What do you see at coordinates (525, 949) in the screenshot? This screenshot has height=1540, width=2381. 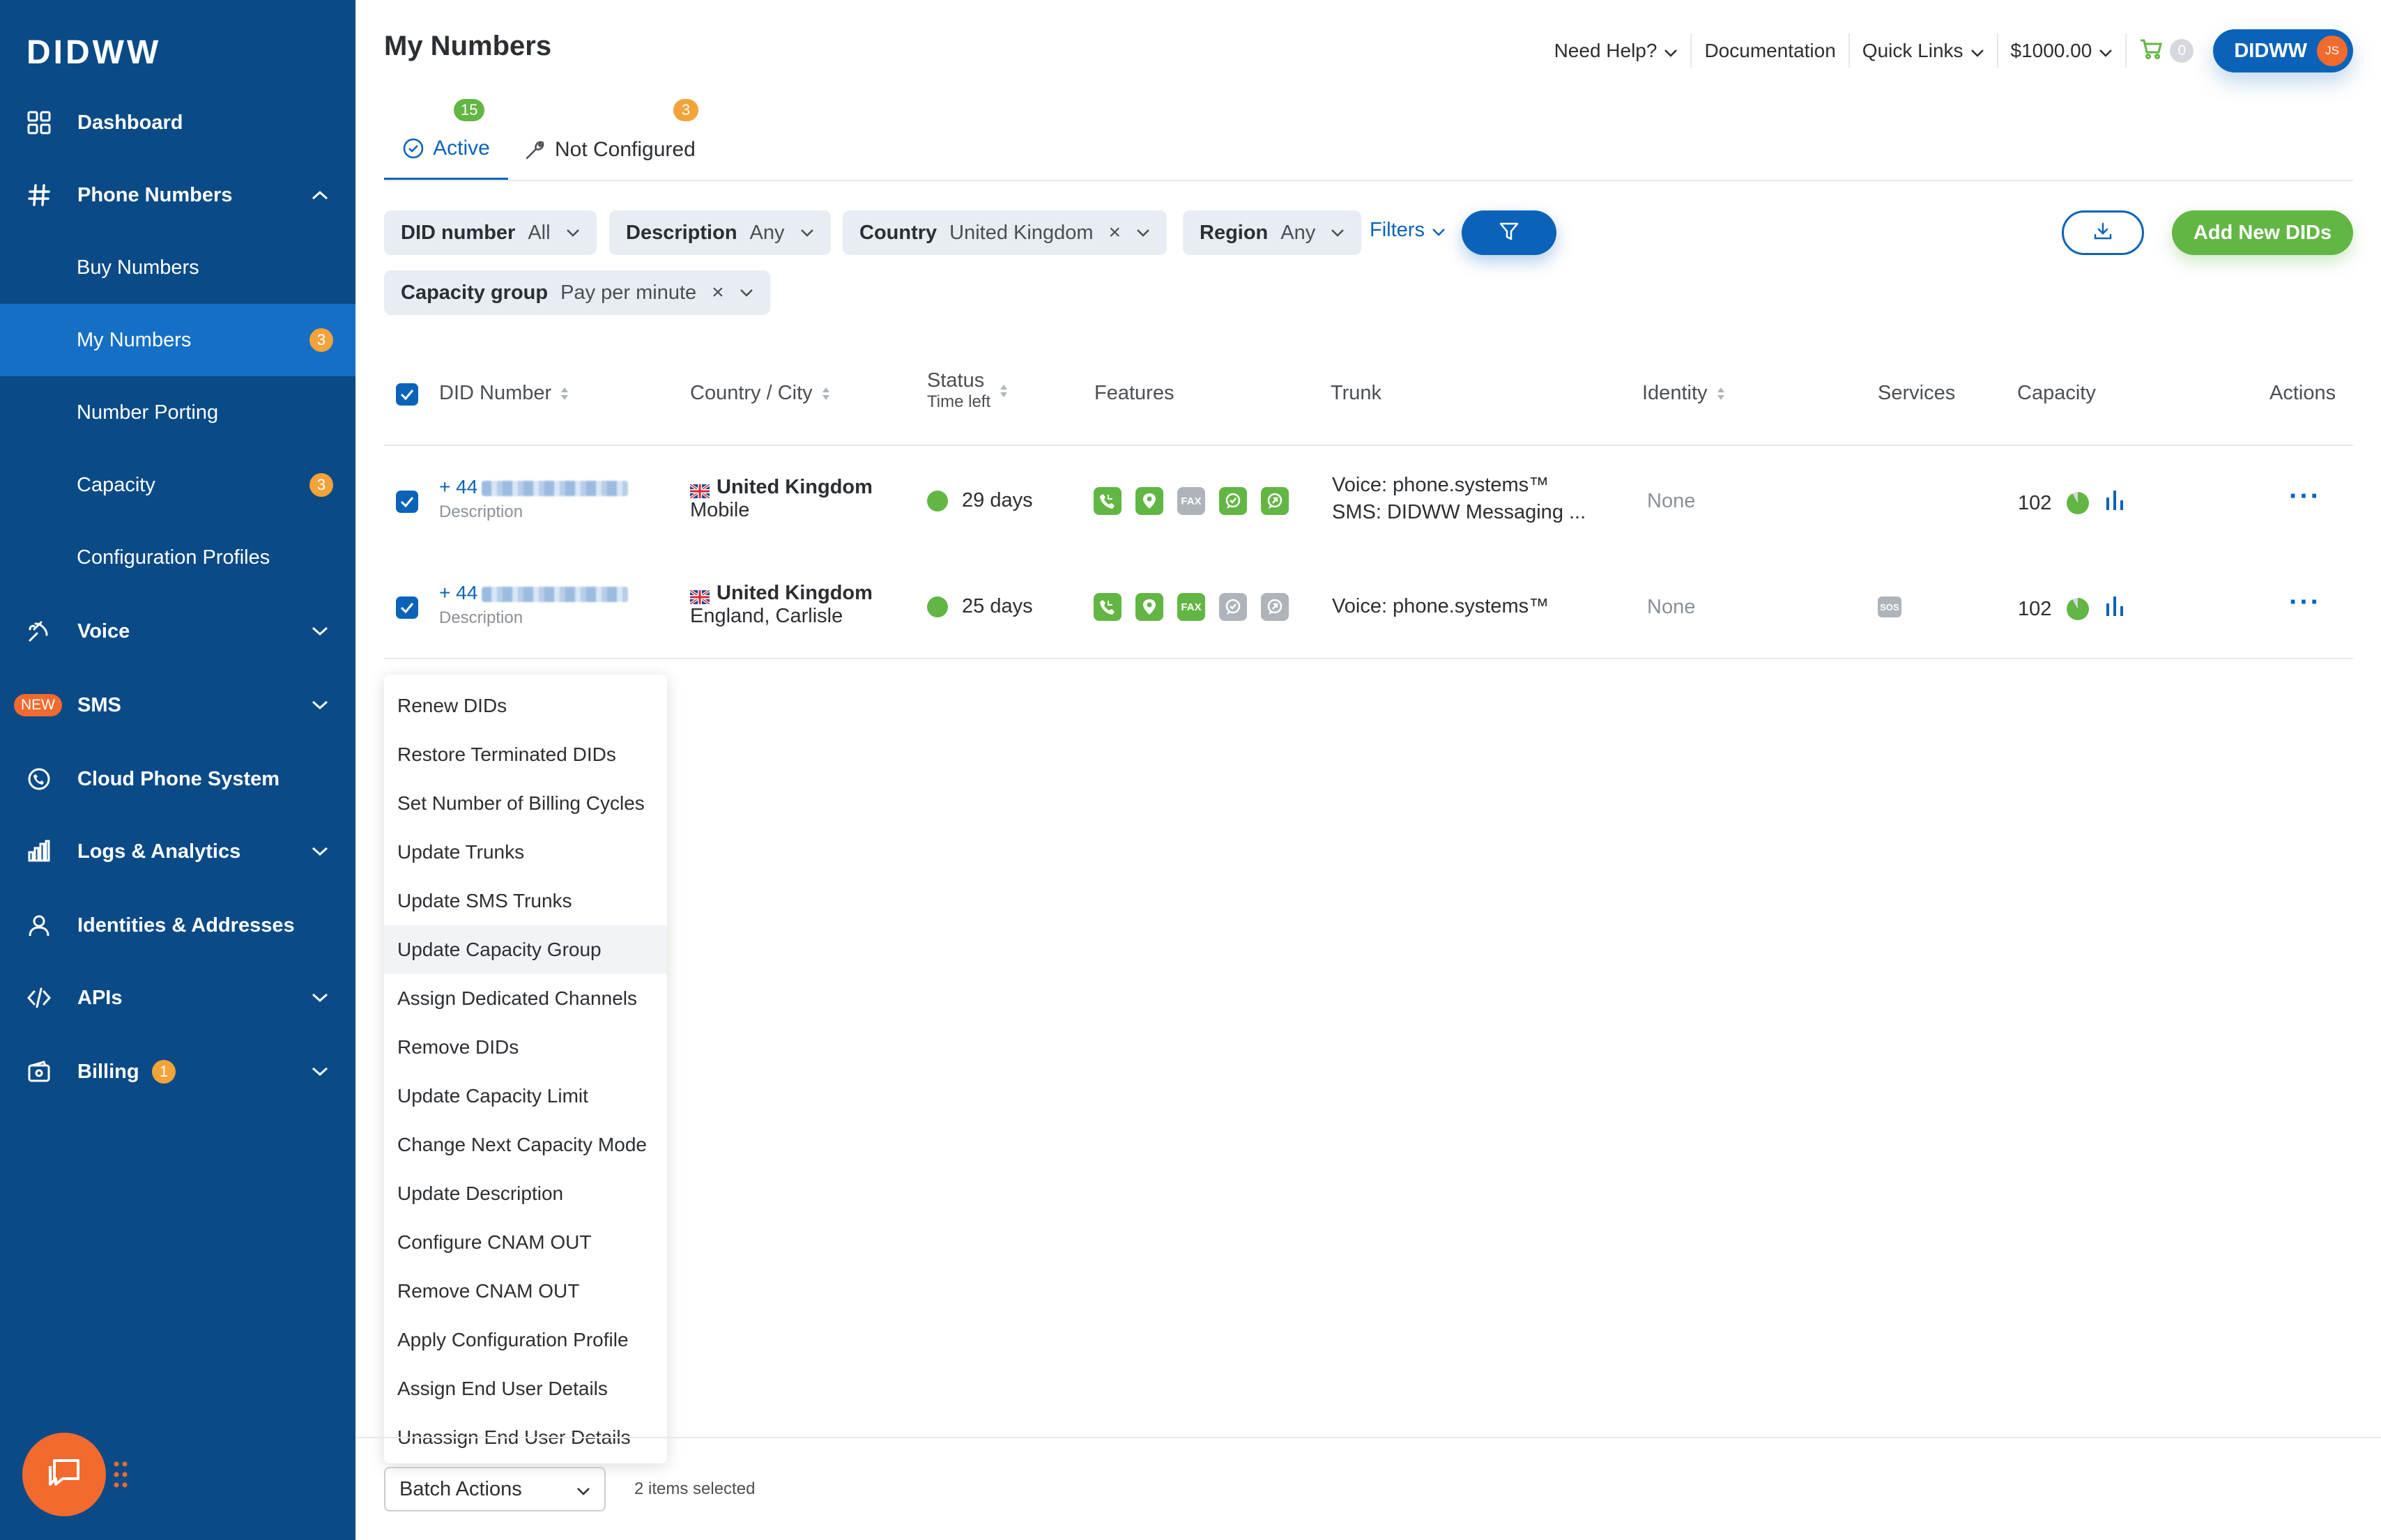 I see `batch-menu-item: Update Capacity Group` at bounding box center [525, 949].